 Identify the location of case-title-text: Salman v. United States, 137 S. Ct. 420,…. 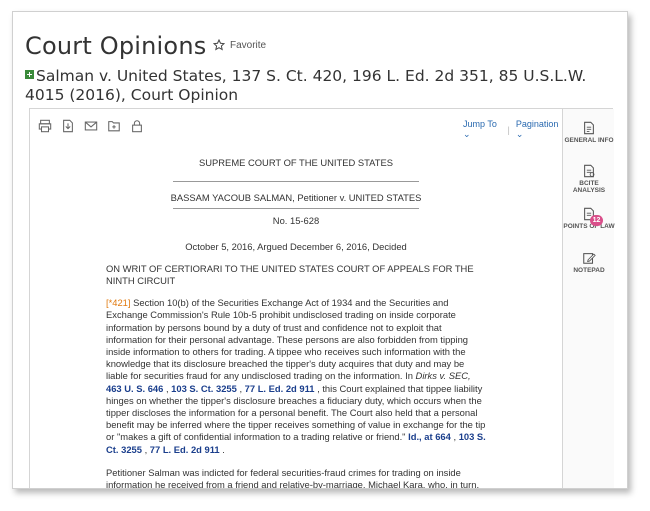
(306, 85).